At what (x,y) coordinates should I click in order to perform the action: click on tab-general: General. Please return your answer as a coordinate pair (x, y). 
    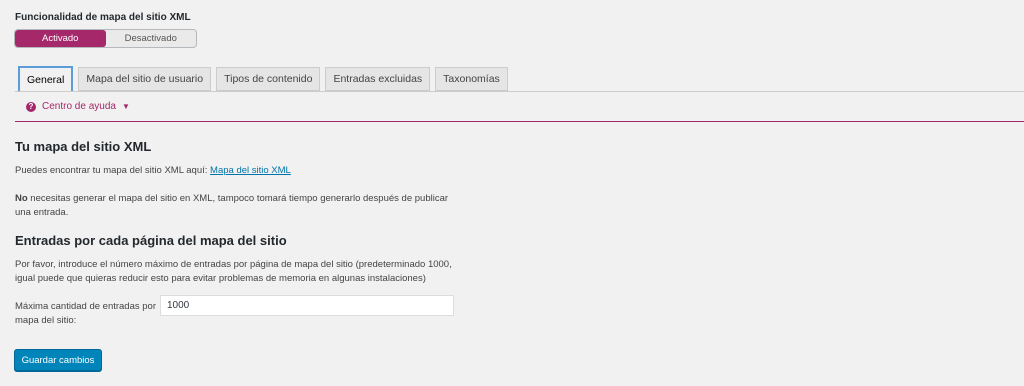
    Looking at the image, I should click on (46, 79).